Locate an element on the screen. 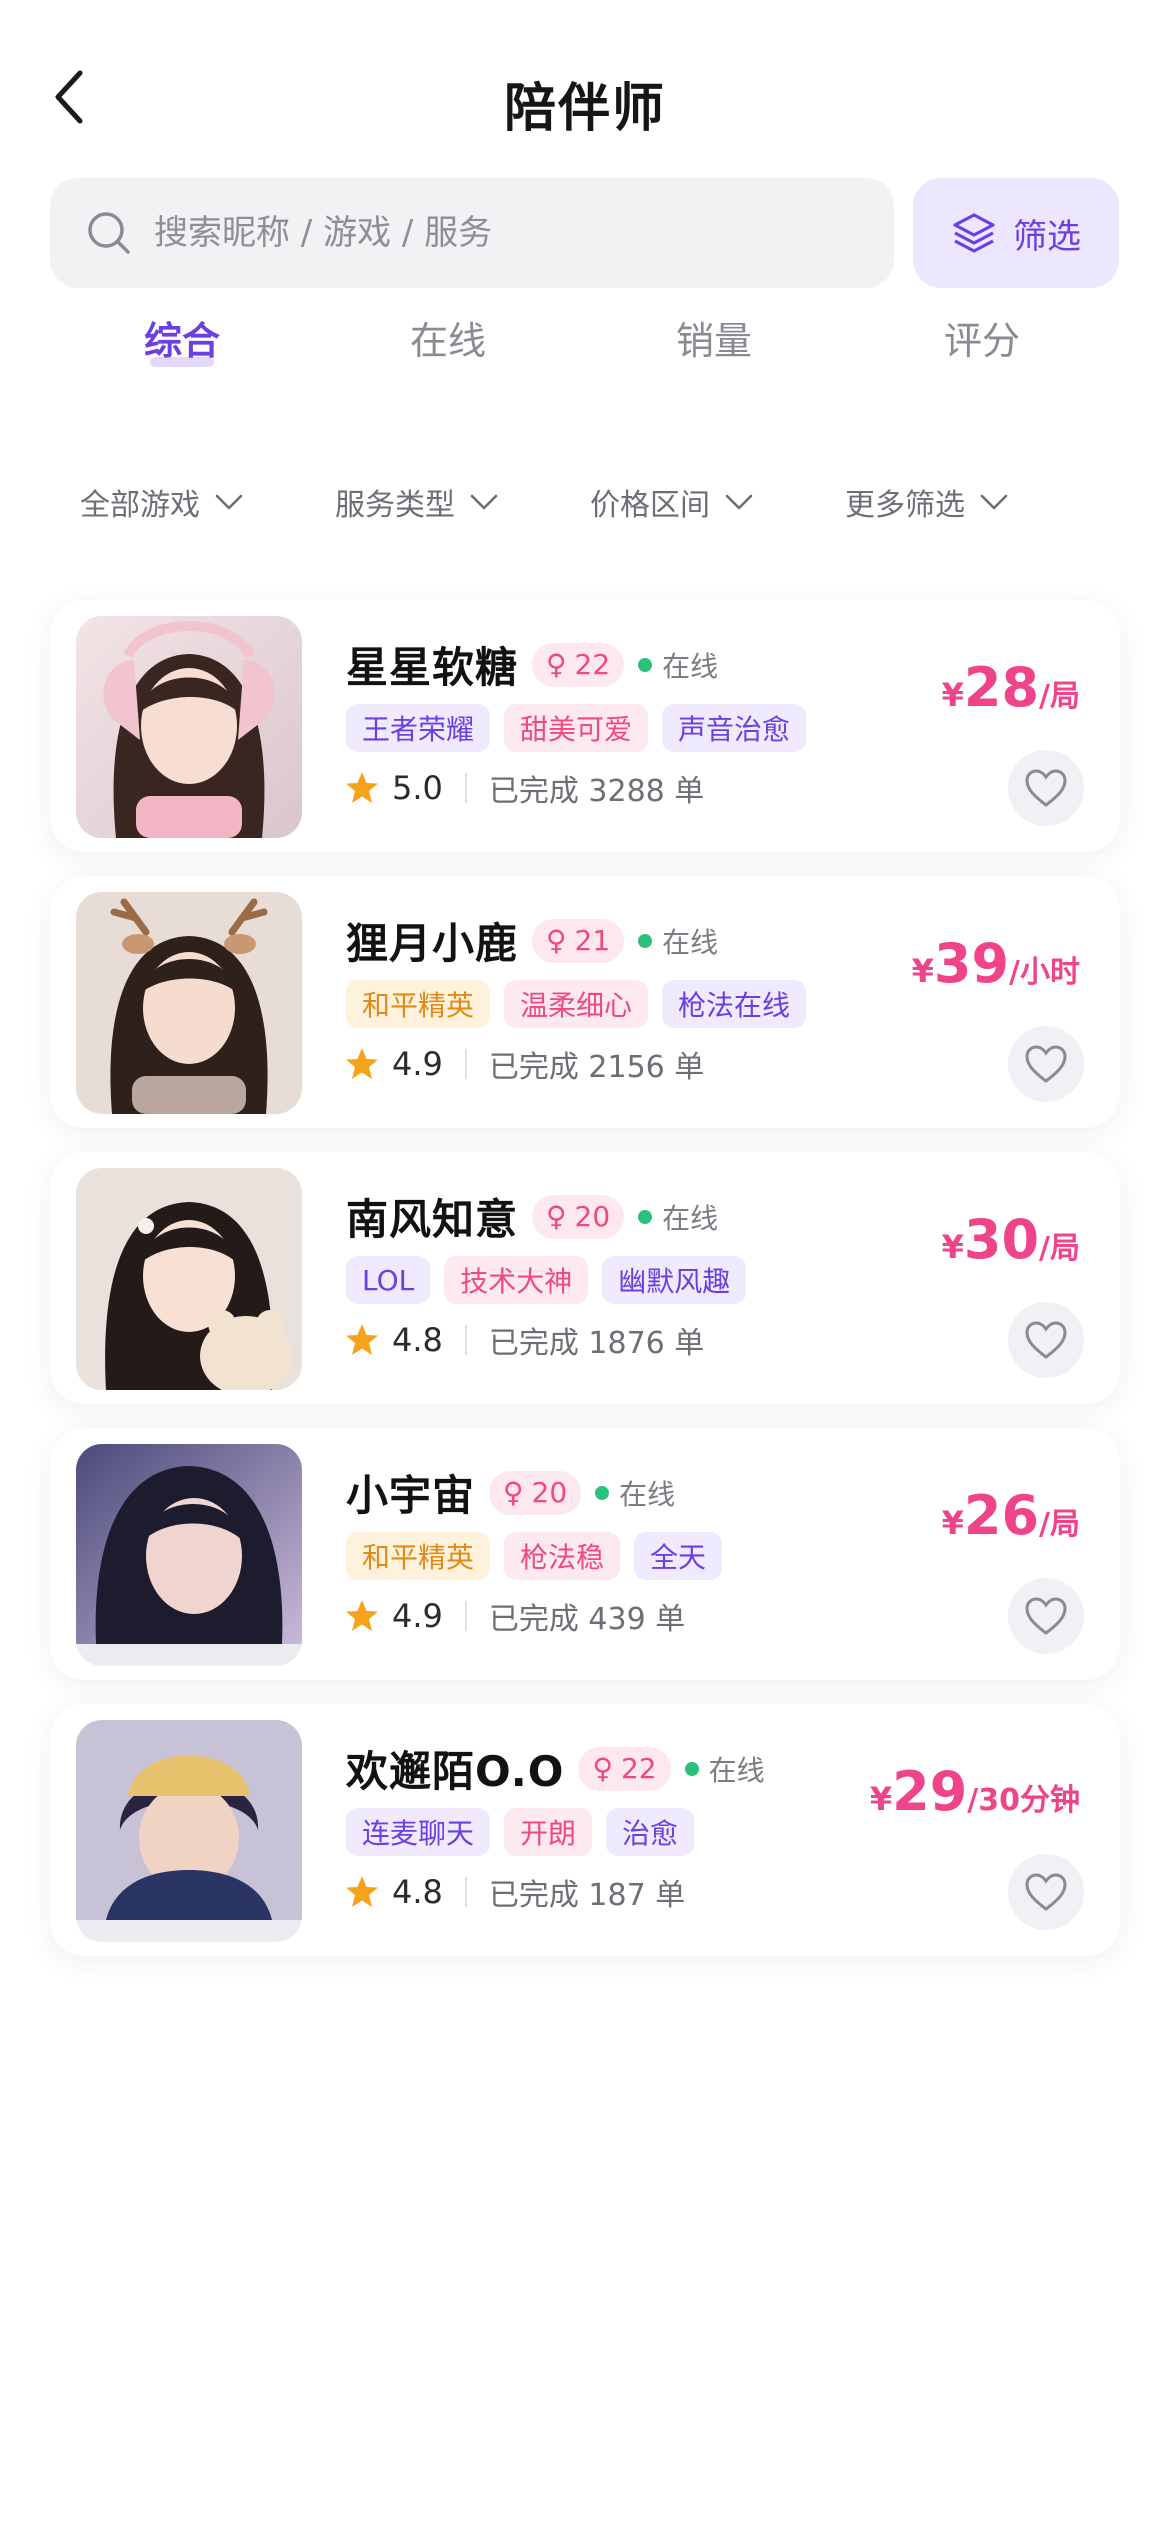  completed-orders: 已完成 439 单 is located at coordinates (587, 1619).